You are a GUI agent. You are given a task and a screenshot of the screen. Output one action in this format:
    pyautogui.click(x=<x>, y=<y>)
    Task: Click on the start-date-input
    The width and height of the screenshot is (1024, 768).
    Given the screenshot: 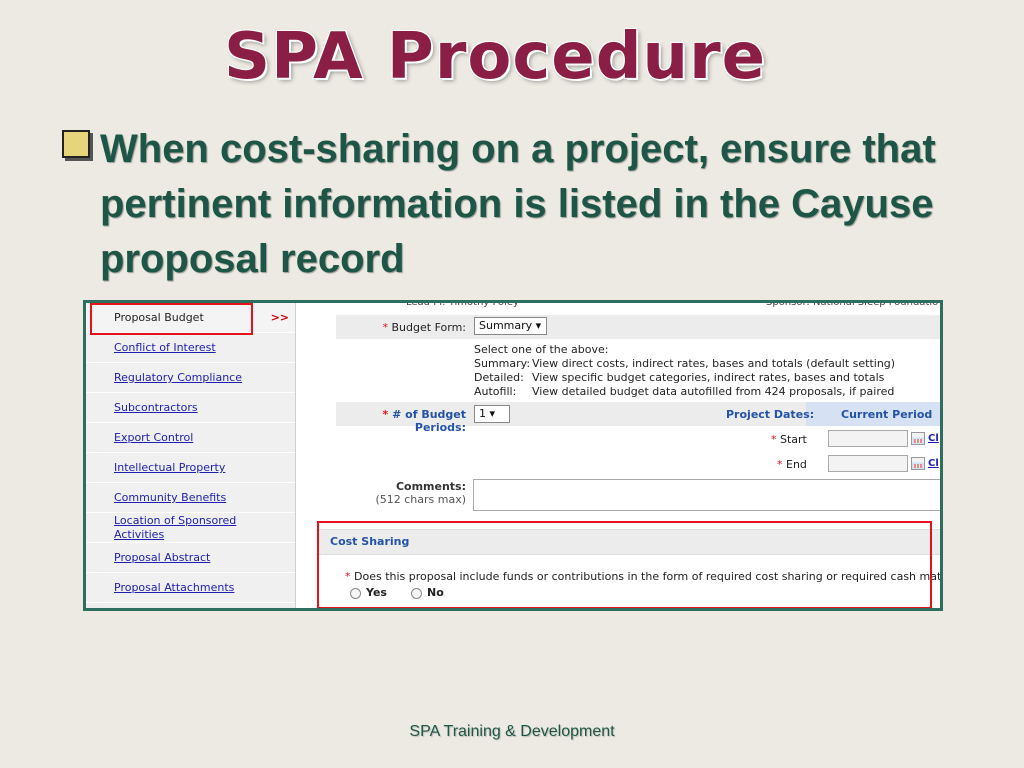 What is the action you would take?
    pyautogui.click(x=868, y=438)
    